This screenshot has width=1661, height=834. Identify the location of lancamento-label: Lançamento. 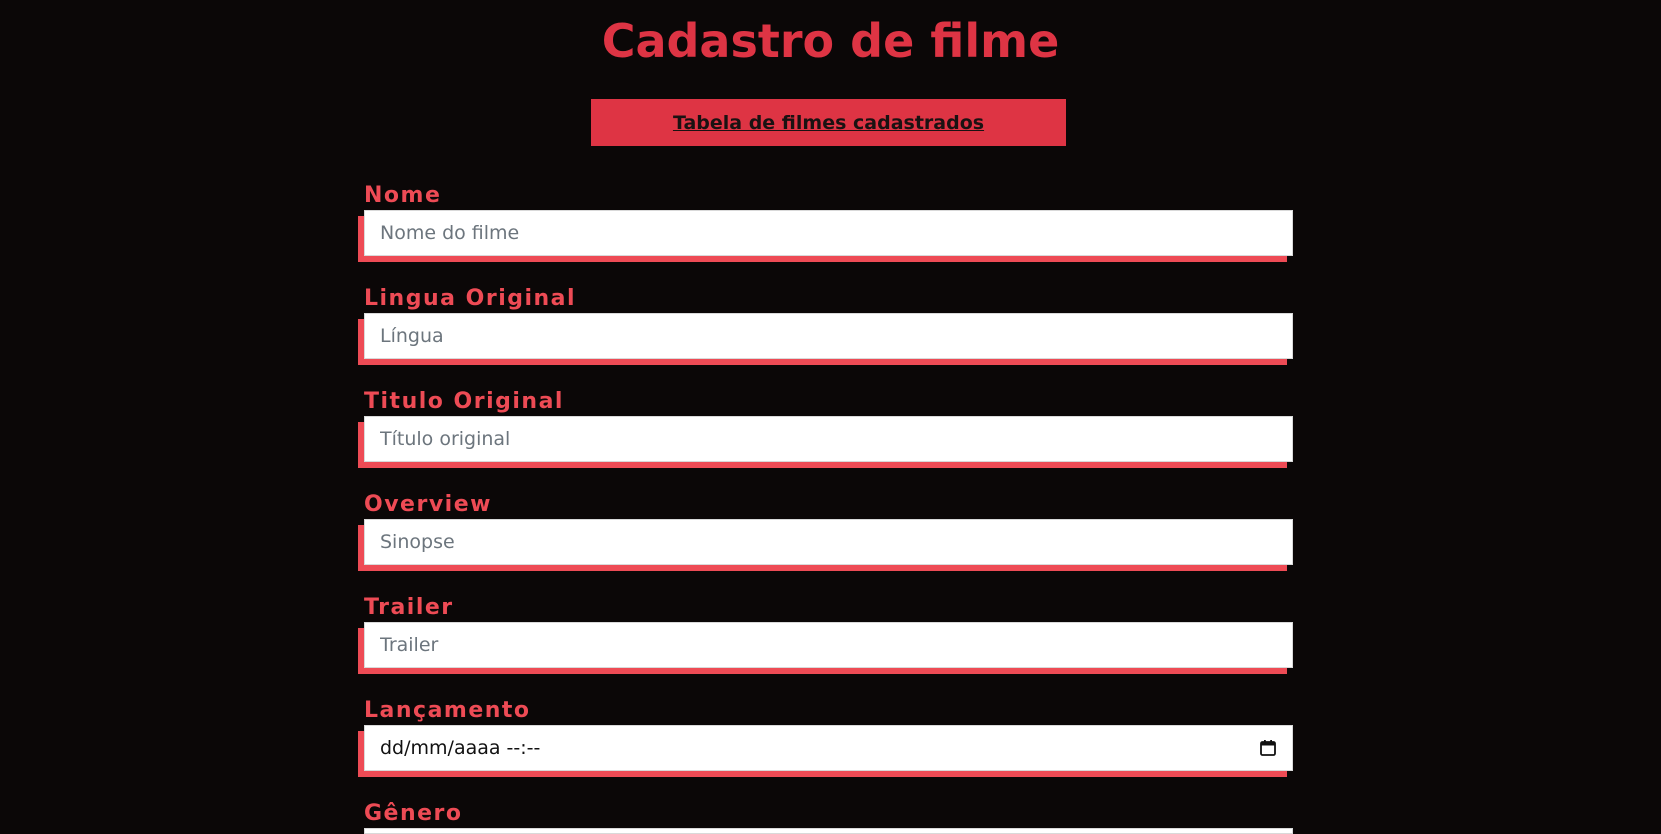
(447, 710).